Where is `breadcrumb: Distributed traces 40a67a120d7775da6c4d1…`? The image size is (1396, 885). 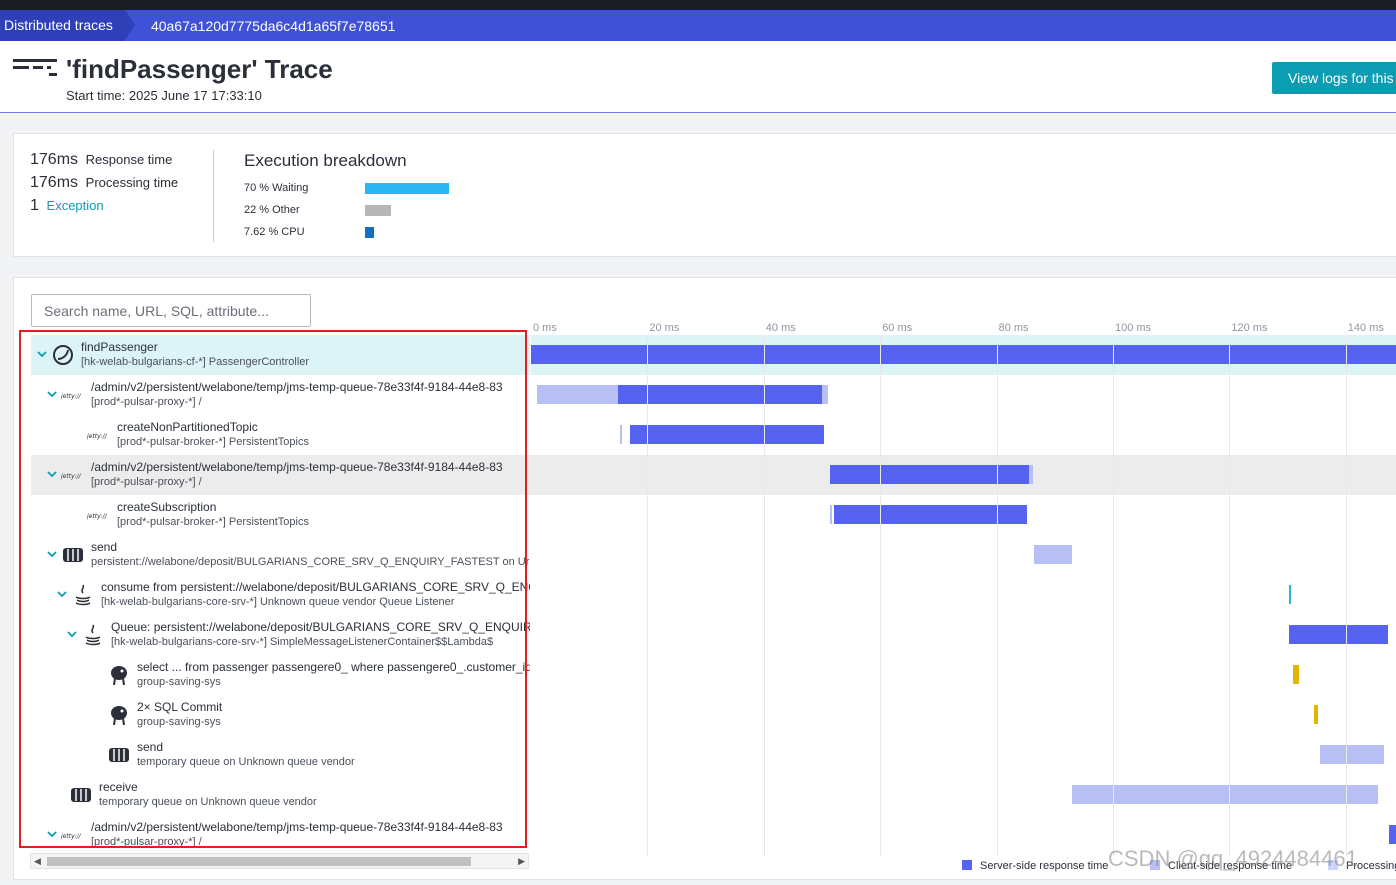 breadcrumb: Distributed traces 40a67a120d7775da6c4d1… is located at coordinates (698, 25).